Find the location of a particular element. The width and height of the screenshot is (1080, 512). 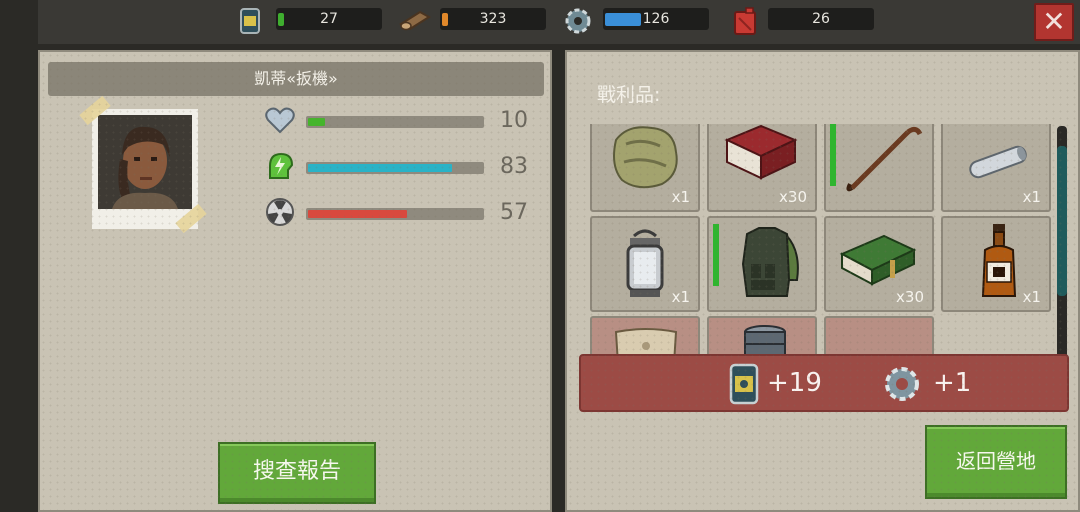

barrel-icon is located at coordinates (765, 339).